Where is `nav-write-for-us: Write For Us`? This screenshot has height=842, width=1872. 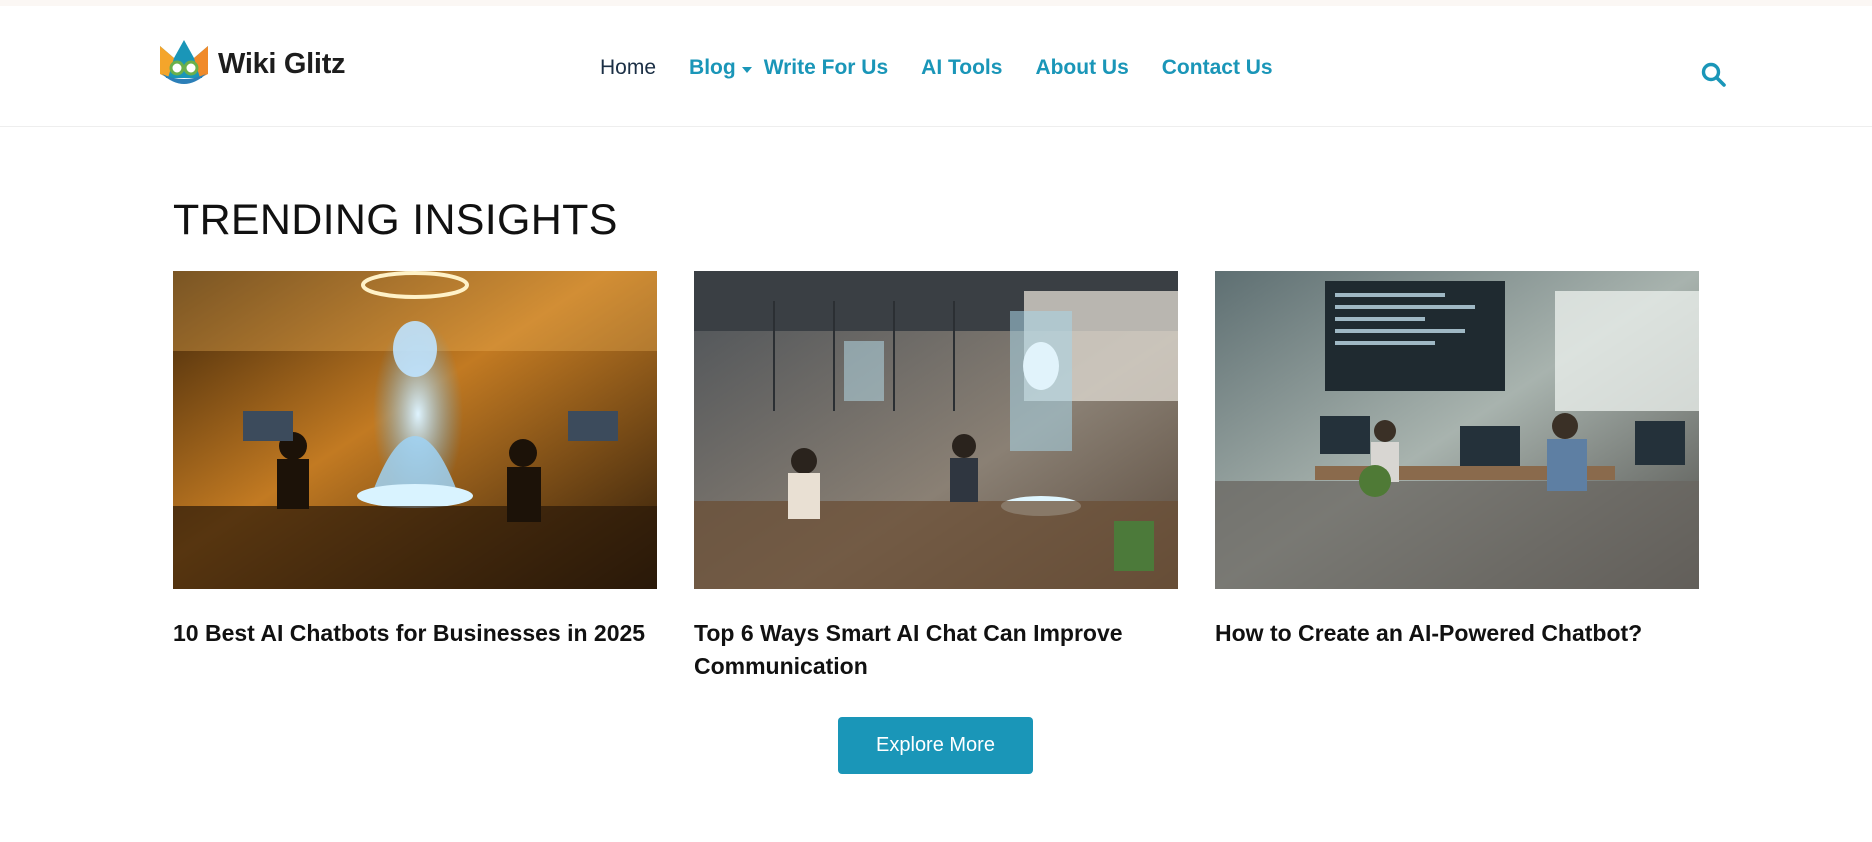 nav-write-for-us: Write For Us is located at coordinates (826, 68).